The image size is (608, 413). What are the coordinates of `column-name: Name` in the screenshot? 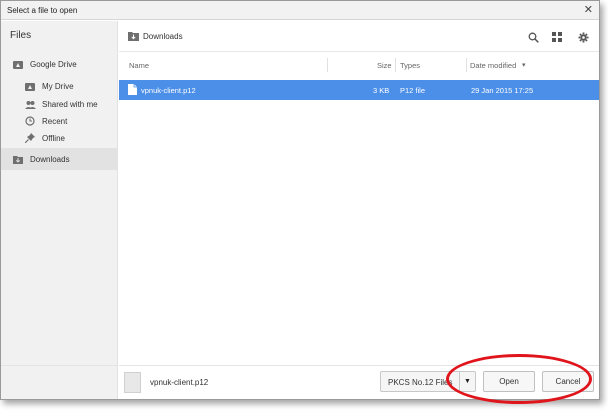 It's located at (139, 65).